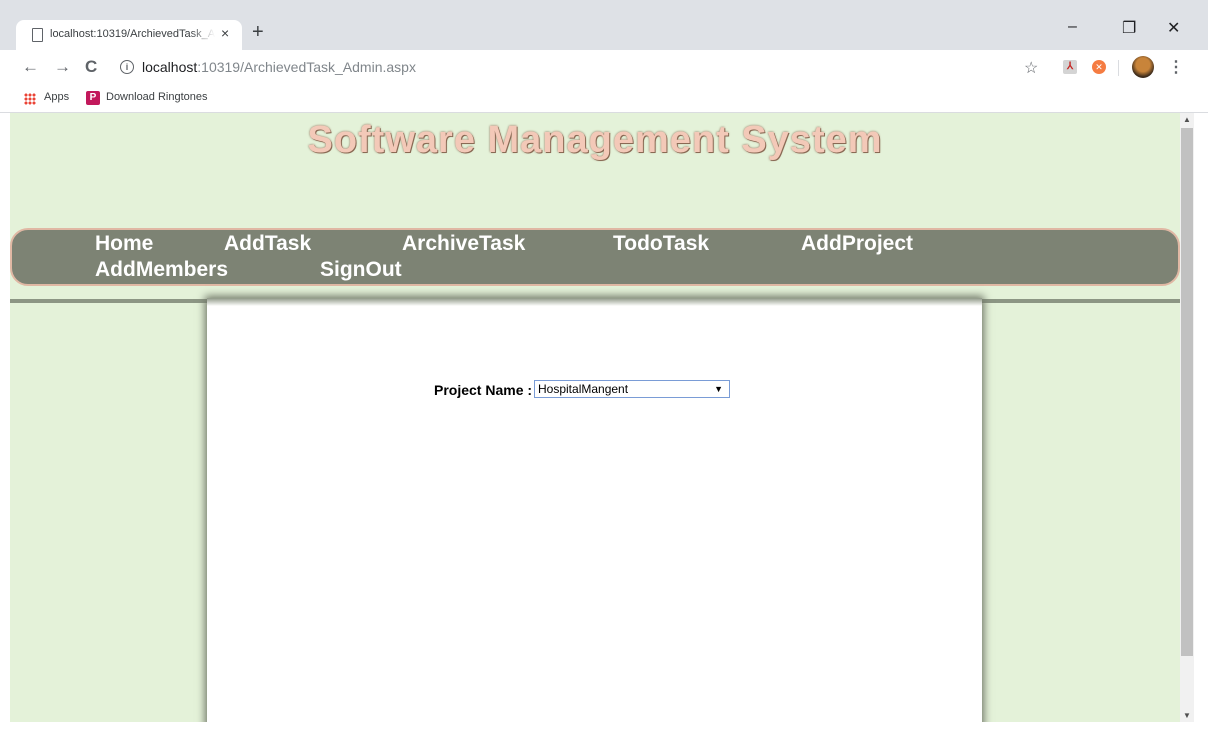 The image size is (1208, 732). I want to click on blocker-extension-icon: ✕, so click(1099, 67).